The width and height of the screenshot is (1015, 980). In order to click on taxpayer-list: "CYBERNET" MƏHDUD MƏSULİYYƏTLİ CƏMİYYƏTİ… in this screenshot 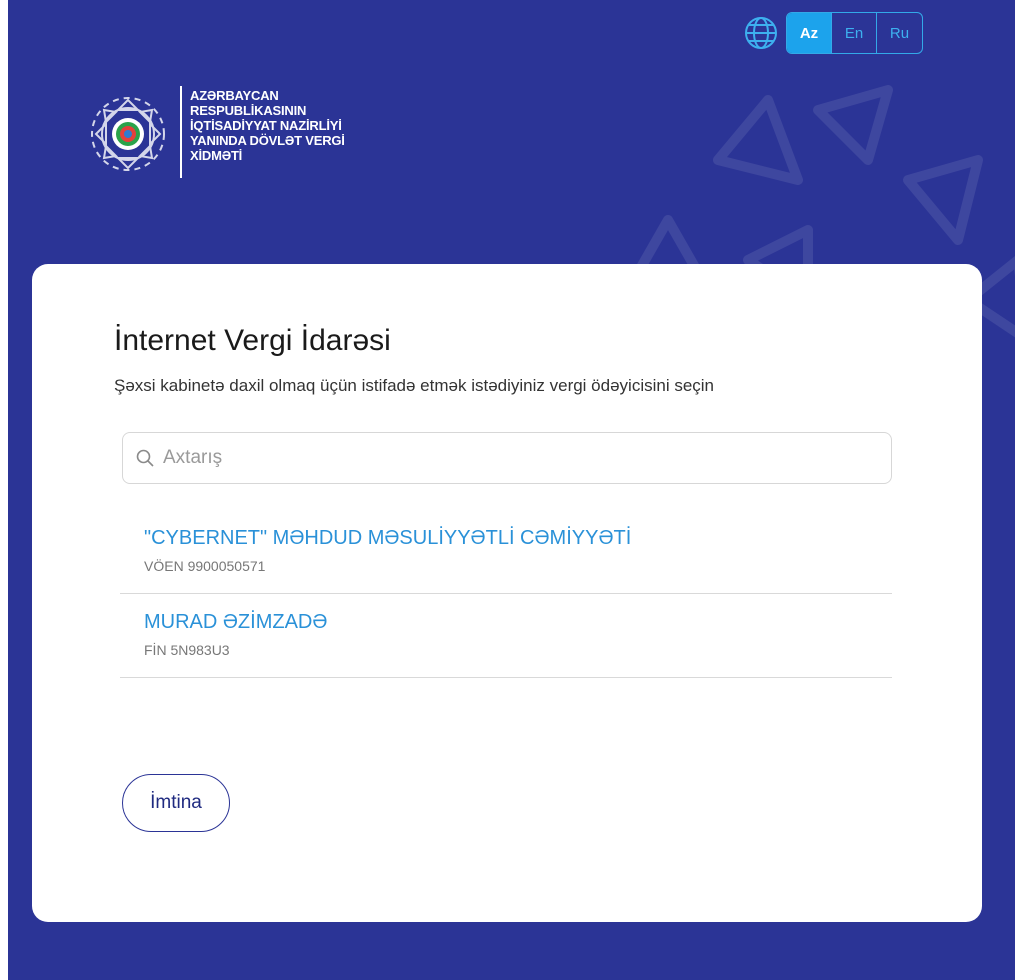, I will do `click(506, 593)`.